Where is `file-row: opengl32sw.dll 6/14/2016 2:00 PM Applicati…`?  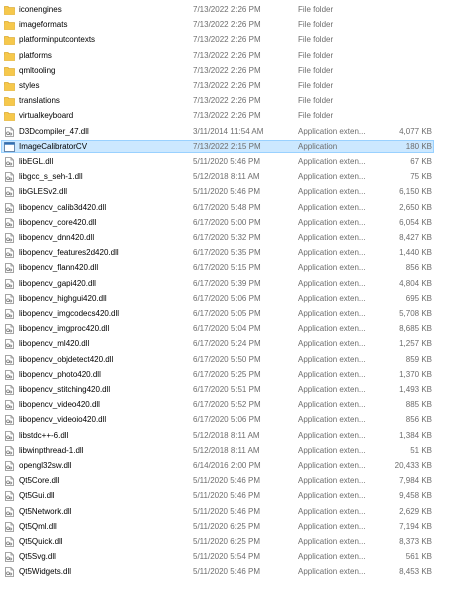
file-row: opengl32sw.dll 6/14/2016 2:00 PM Applicati… is located at coordinates (237, 466).